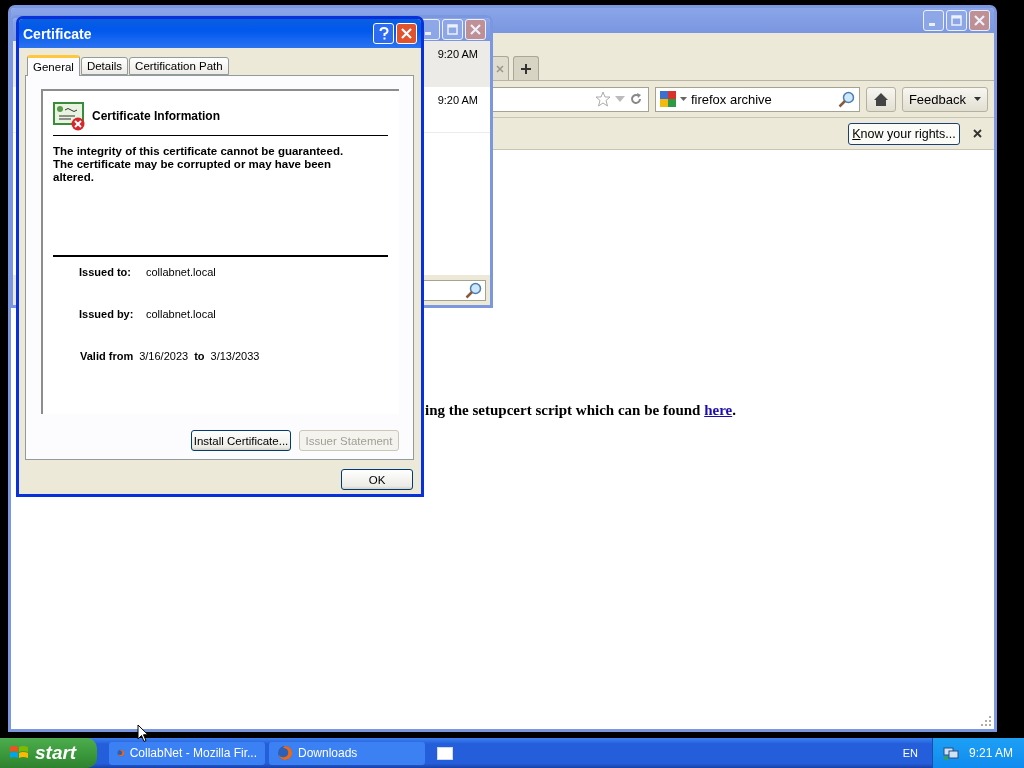 The image size is (1024, 768). Describe the element at coordinates (944, 99) in the screenshot. I see `feedback-button: Feedback` at that location.